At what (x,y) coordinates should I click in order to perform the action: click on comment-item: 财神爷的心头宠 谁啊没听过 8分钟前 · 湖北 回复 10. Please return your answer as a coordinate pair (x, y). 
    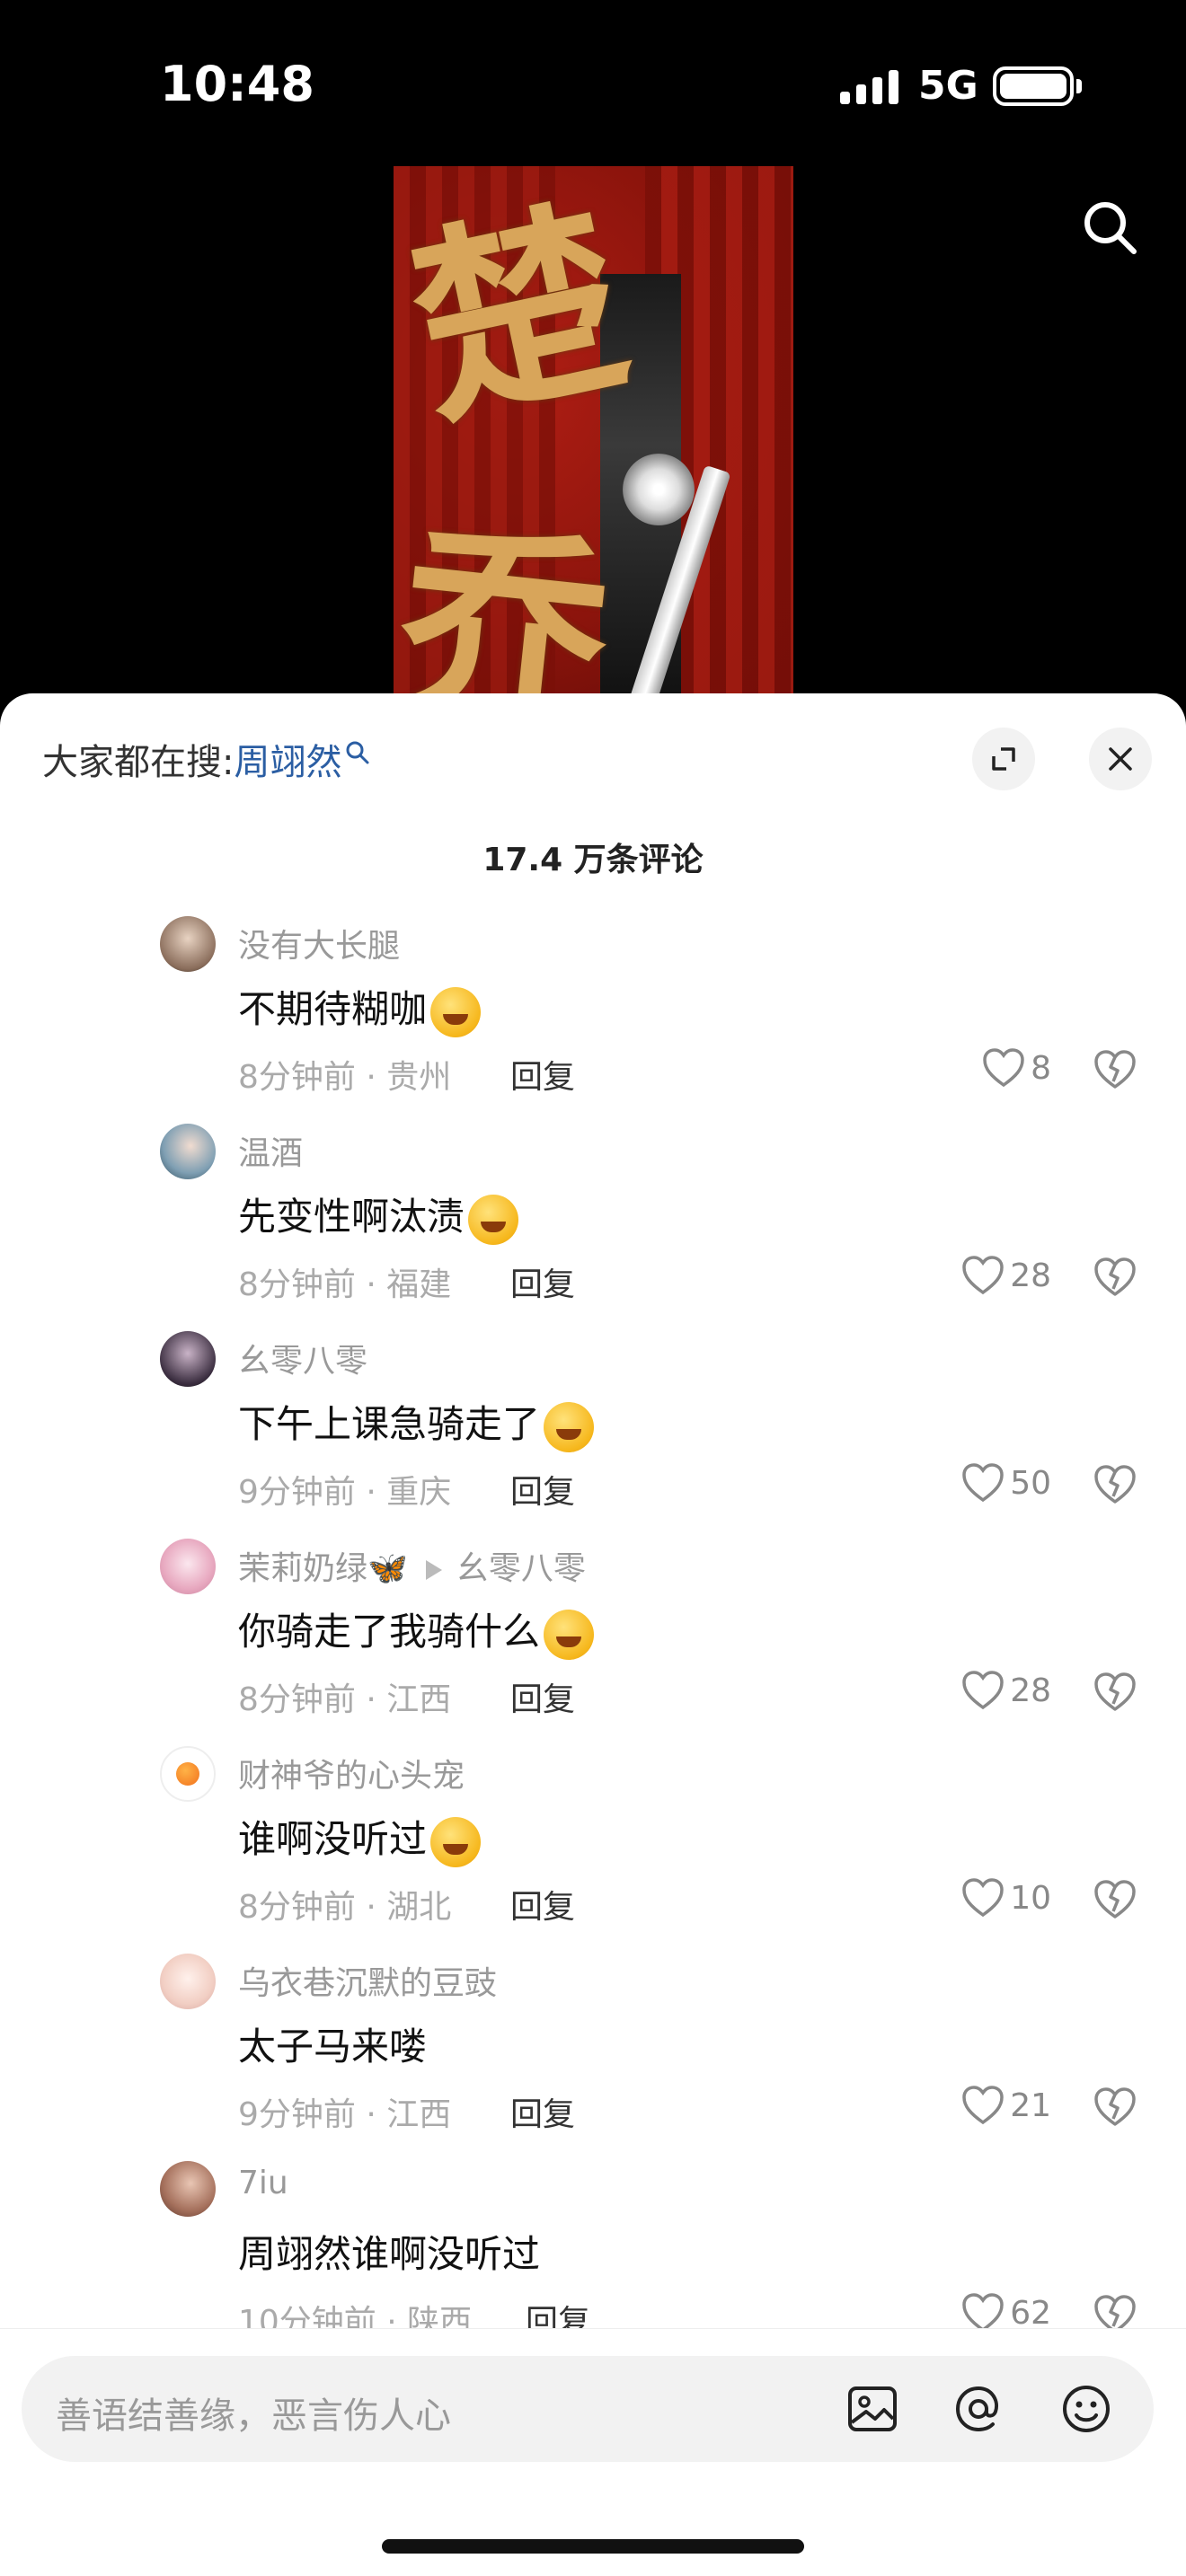
    Looking at the image, I should click on (593, 1850).